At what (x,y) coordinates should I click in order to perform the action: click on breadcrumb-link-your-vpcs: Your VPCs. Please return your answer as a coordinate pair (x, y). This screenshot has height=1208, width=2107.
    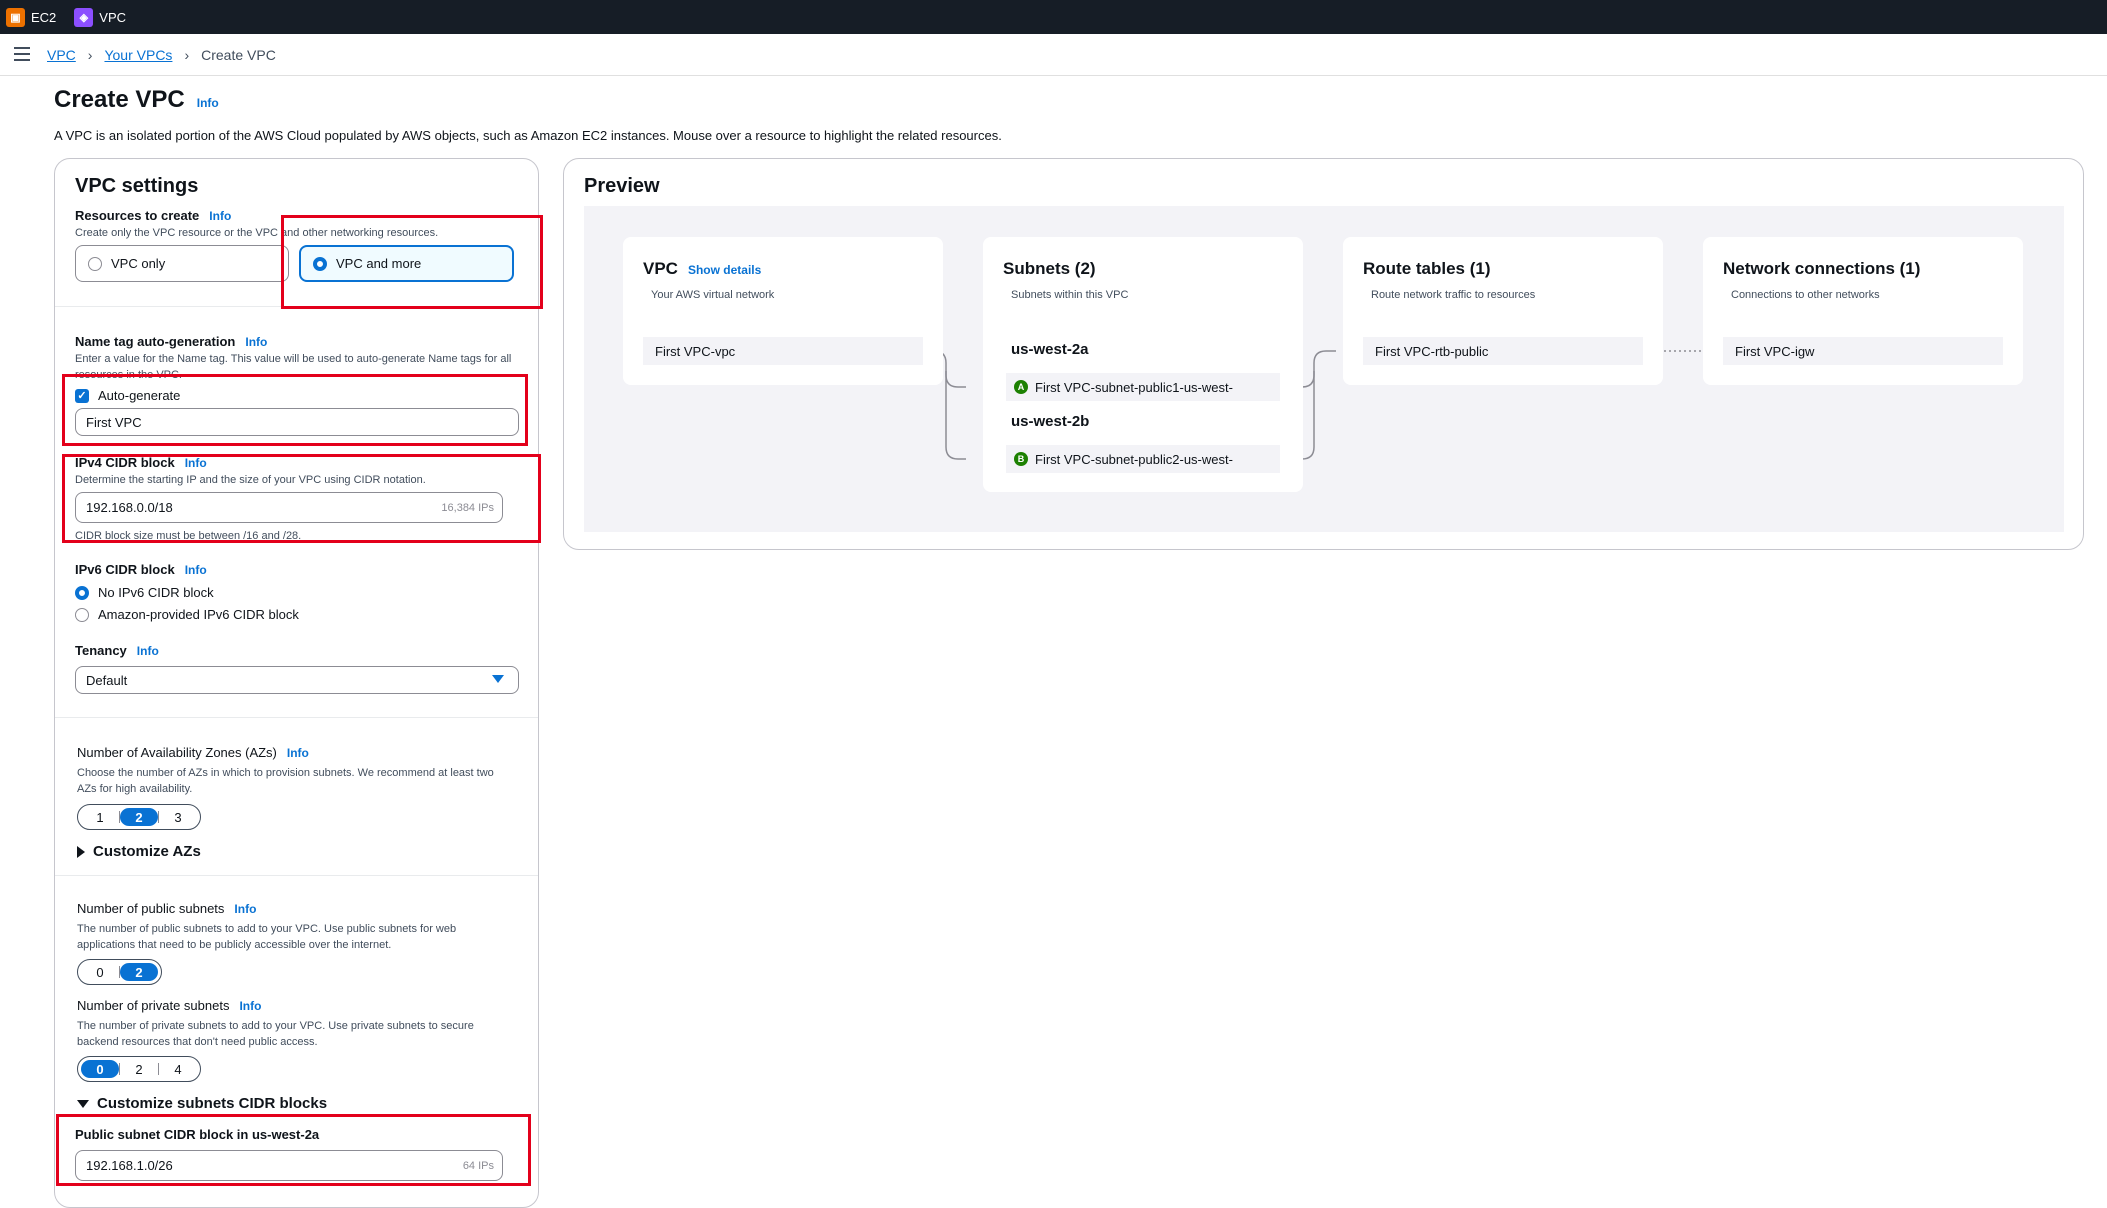
    Looking at the image, I should click on (138, 55).